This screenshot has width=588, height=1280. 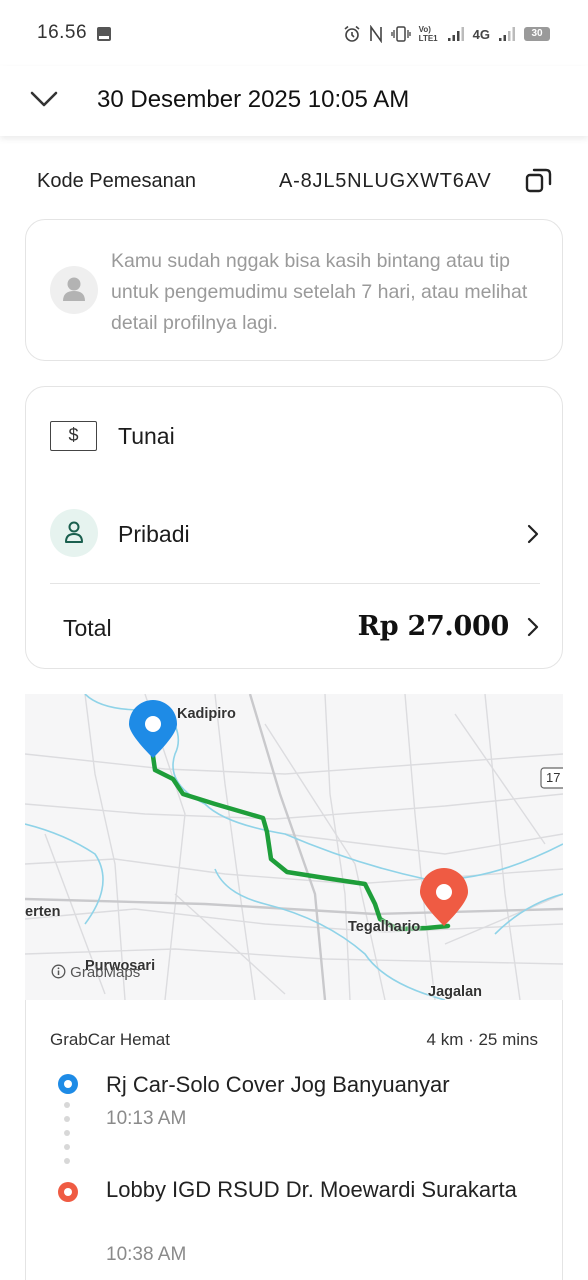 I want to click on page-title: 30 Desember 2025 10:05 AM, so click(x=253, y=99).